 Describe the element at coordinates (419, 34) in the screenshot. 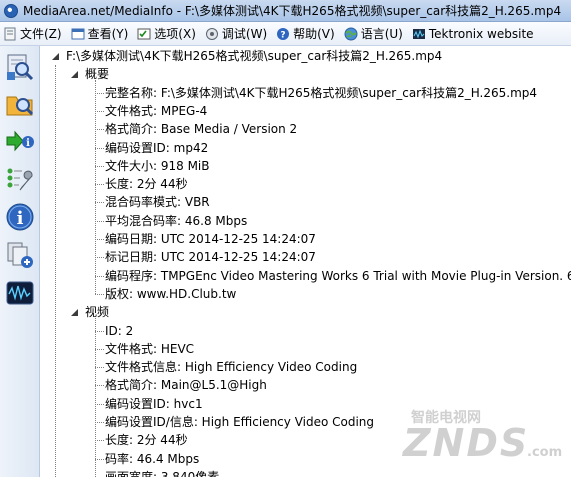

I see `tektronix-icon` at that location.